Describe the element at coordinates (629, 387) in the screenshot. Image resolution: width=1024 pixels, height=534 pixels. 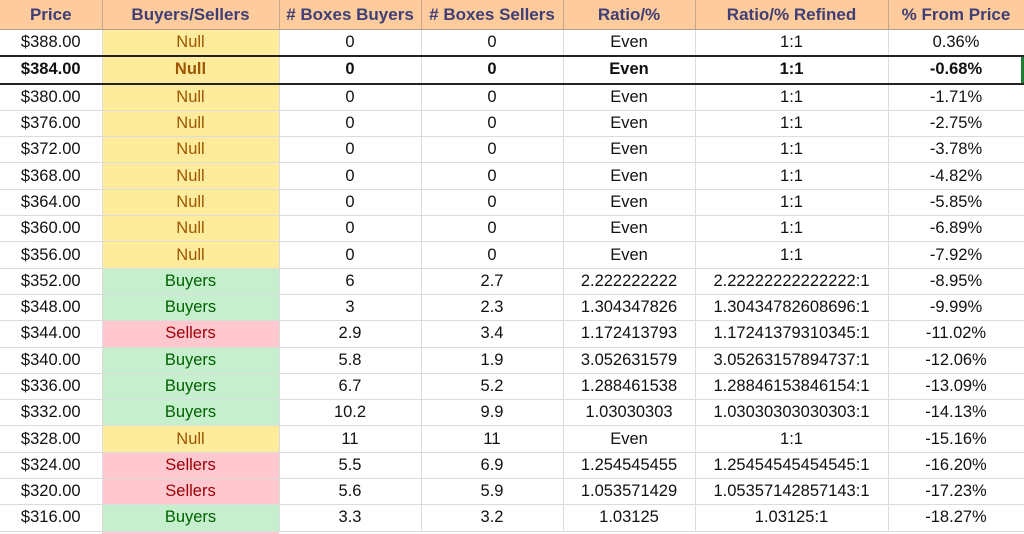
I see `cell-ratio: 1.288461538` at that location.